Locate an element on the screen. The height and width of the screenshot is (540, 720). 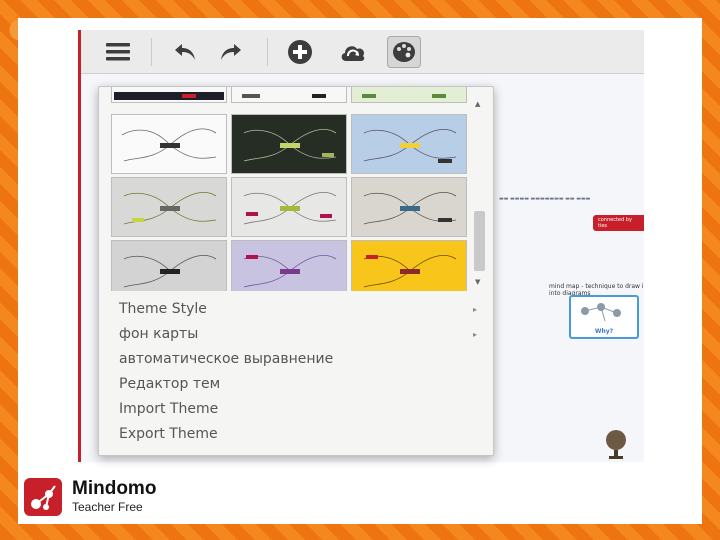
globe-icon is located at coordinates (616, 444).